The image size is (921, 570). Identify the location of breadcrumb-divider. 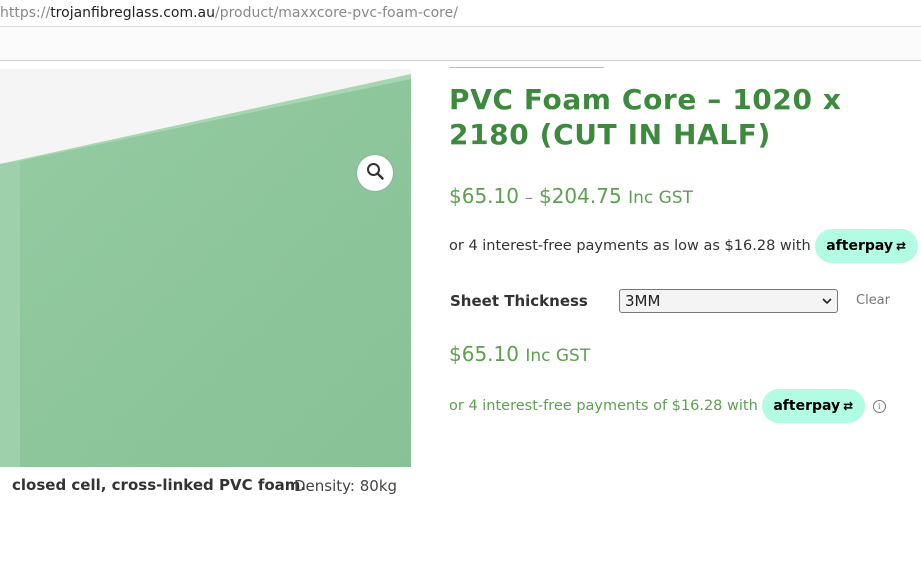
(526, 67).